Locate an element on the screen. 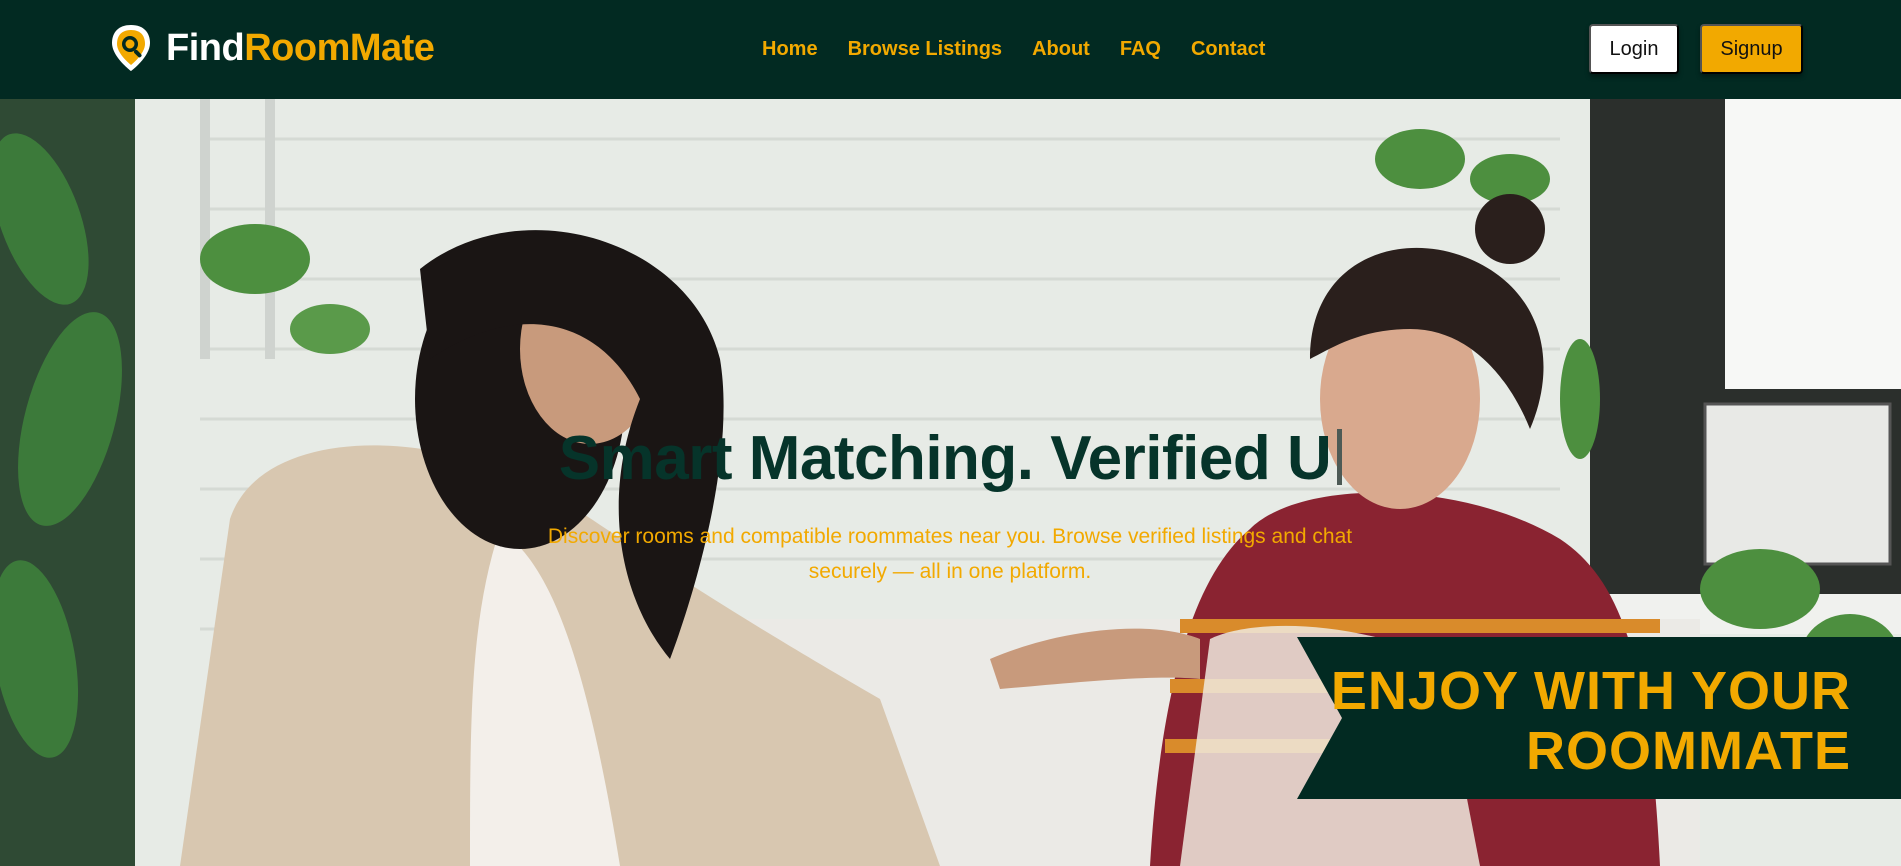 The image size is (1901, 866). nav-about: About is located at coordinates (1061, 49).